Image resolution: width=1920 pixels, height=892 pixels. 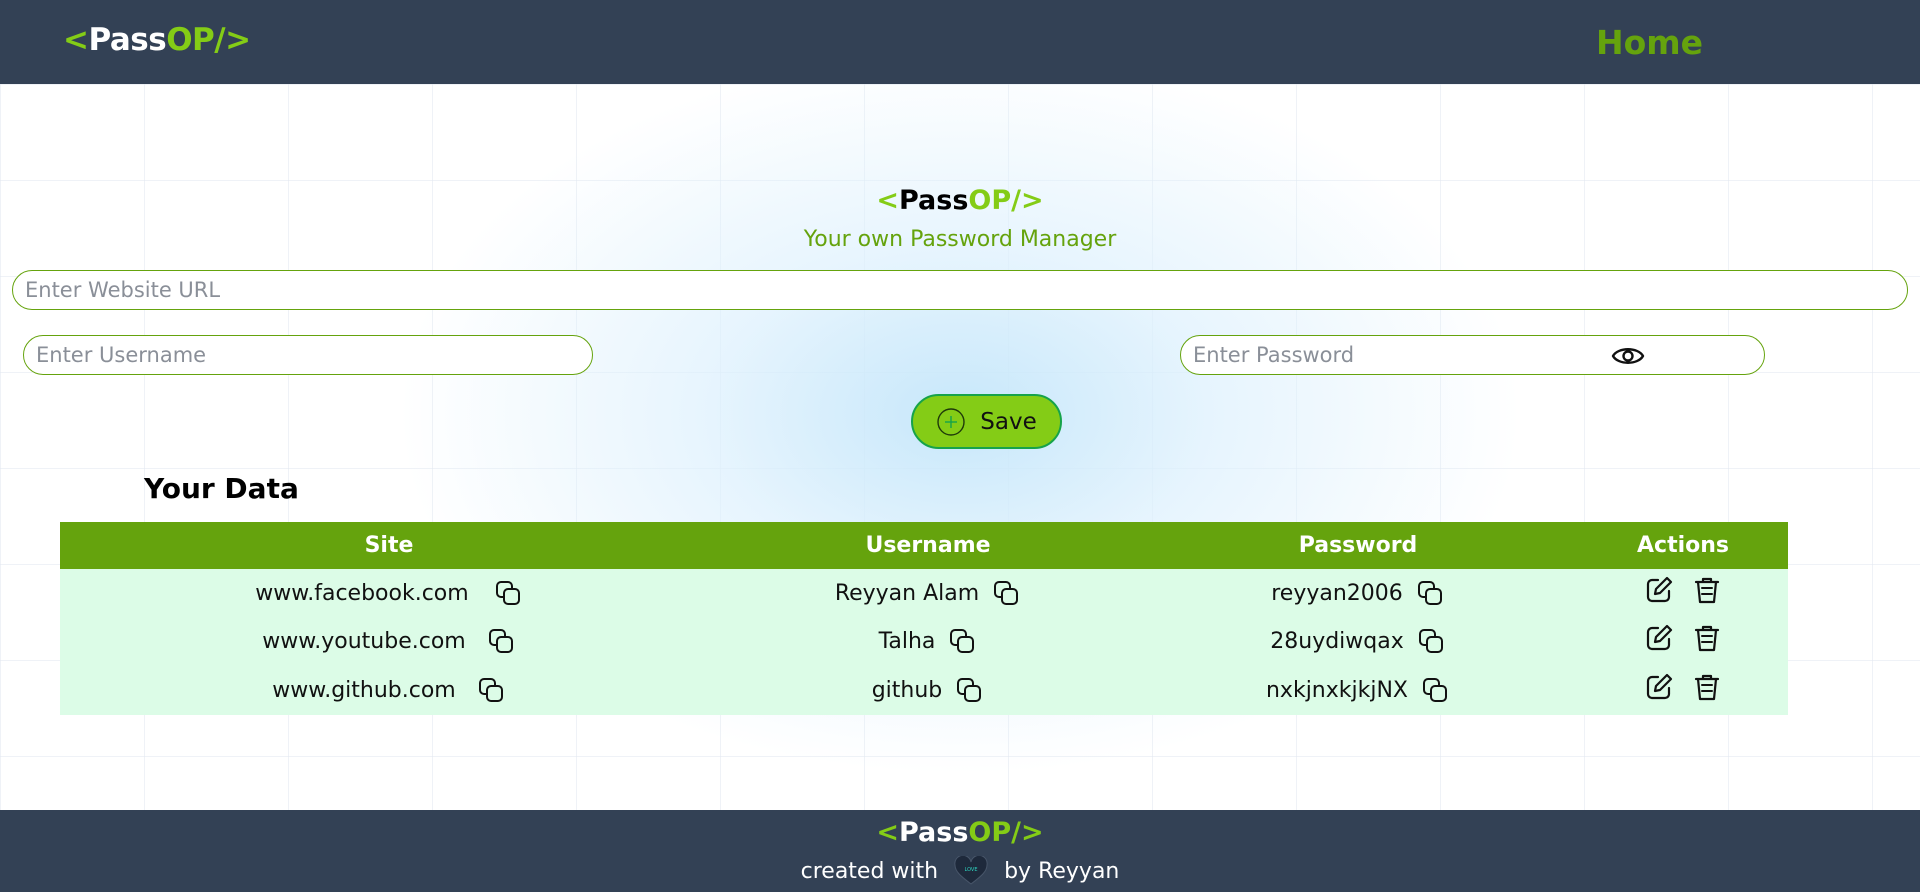 I want to click on password-cell: reyyan2006, so click(x=1358, y=593).